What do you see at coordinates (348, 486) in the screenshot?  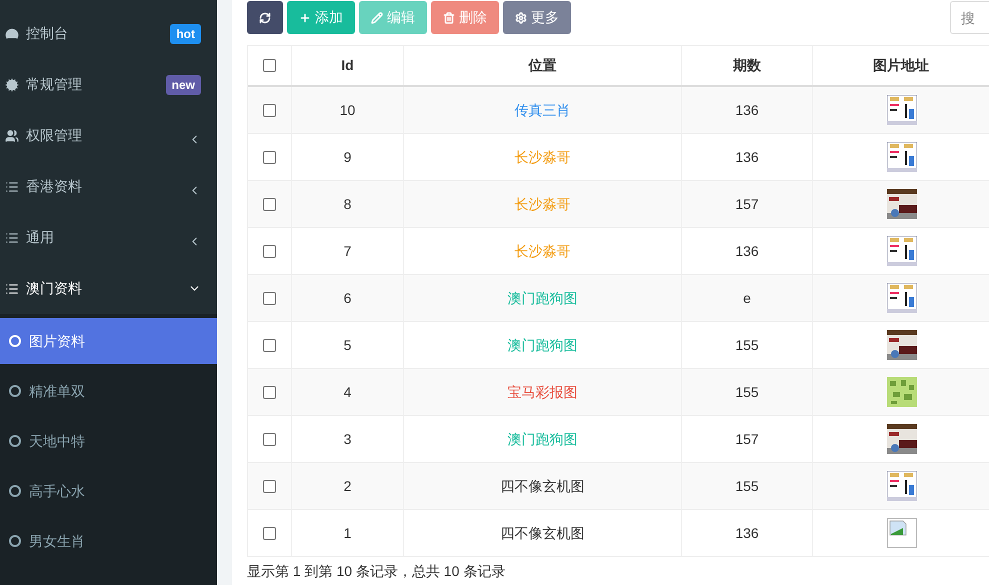 I see `table-cell-text: 2` at bounding box center [348, 486].